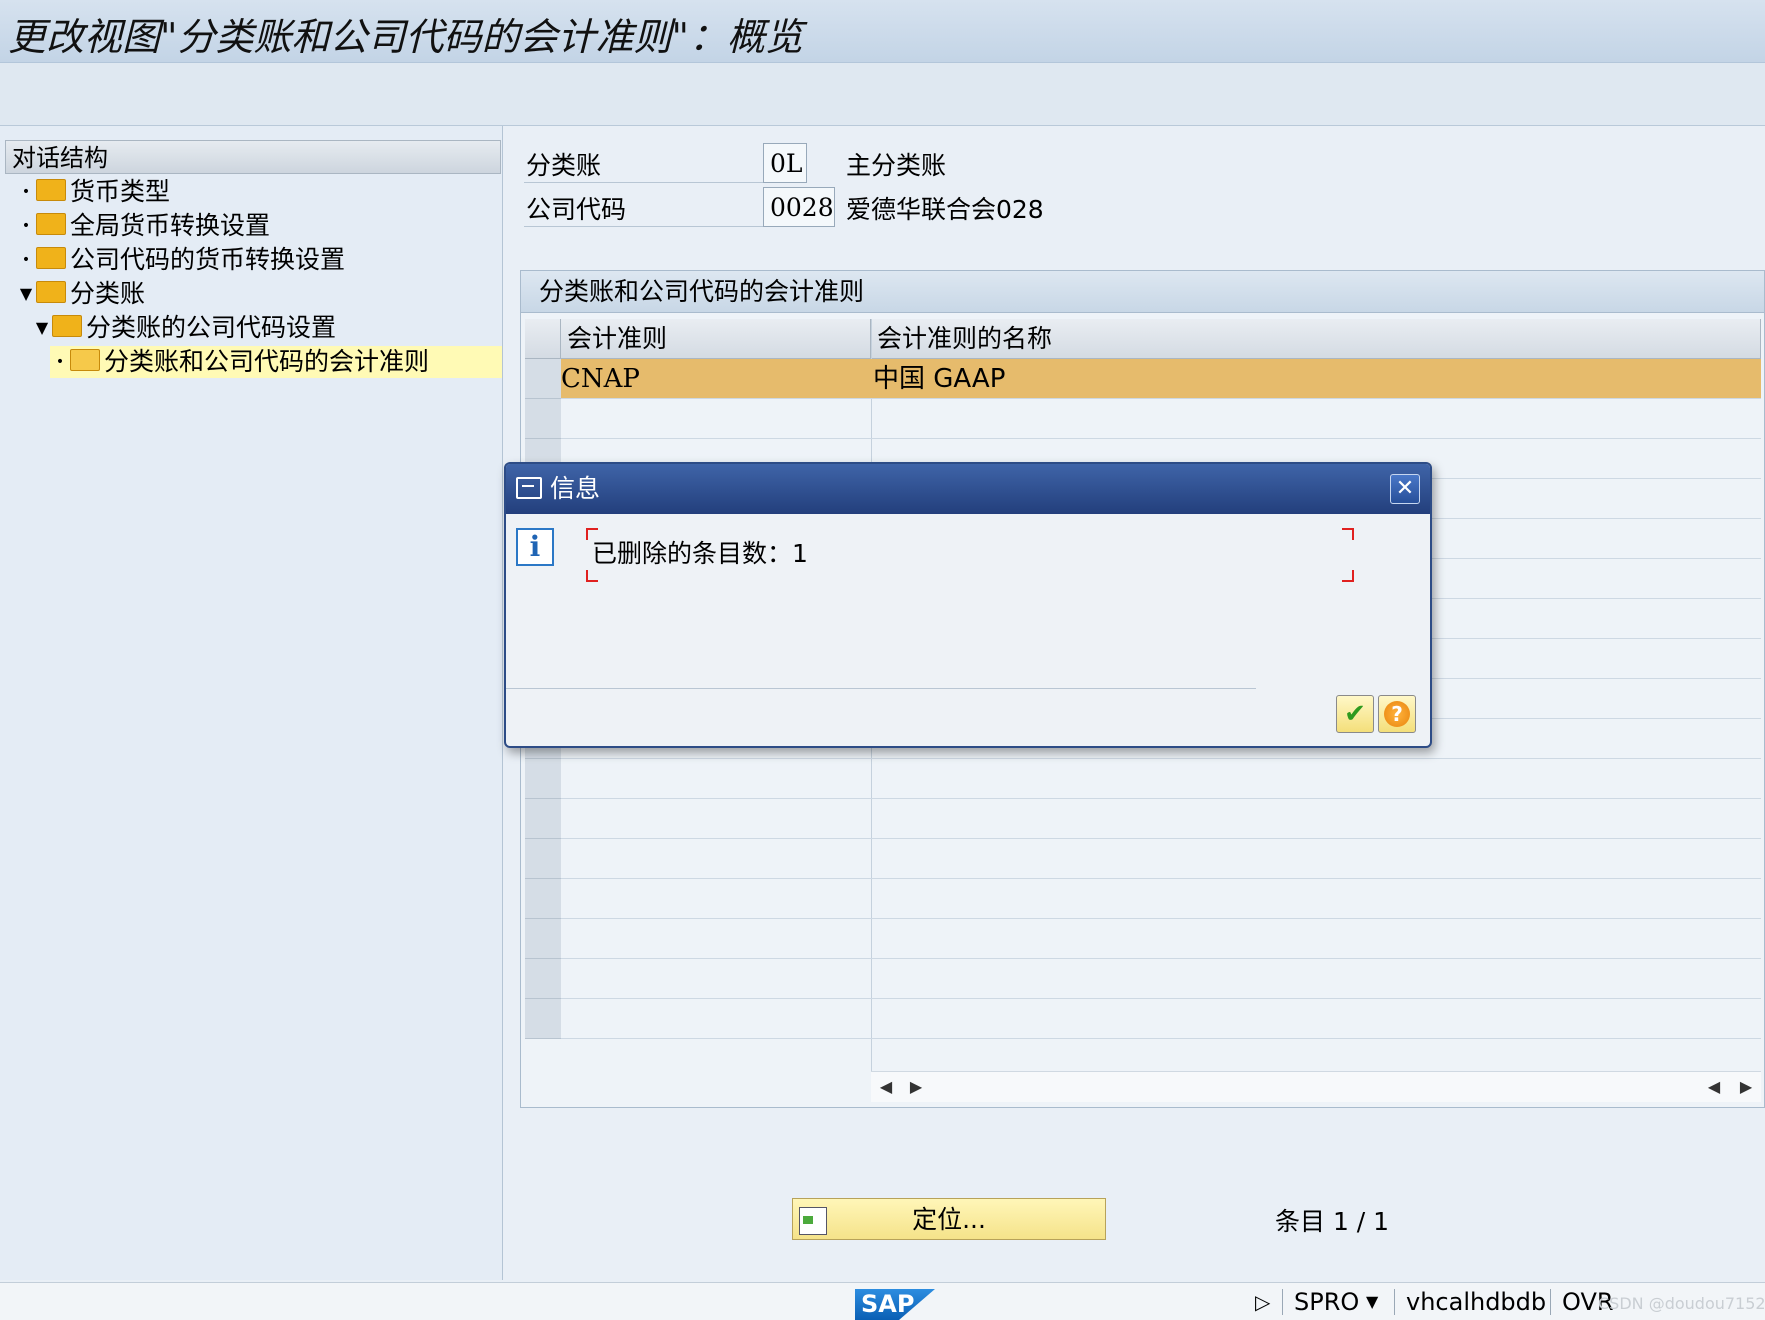 The image size is (1765, 1320). Describe the element at coordinates (896, 165) in the screenshot. I see `ledger-description: 主分类账` at that location.